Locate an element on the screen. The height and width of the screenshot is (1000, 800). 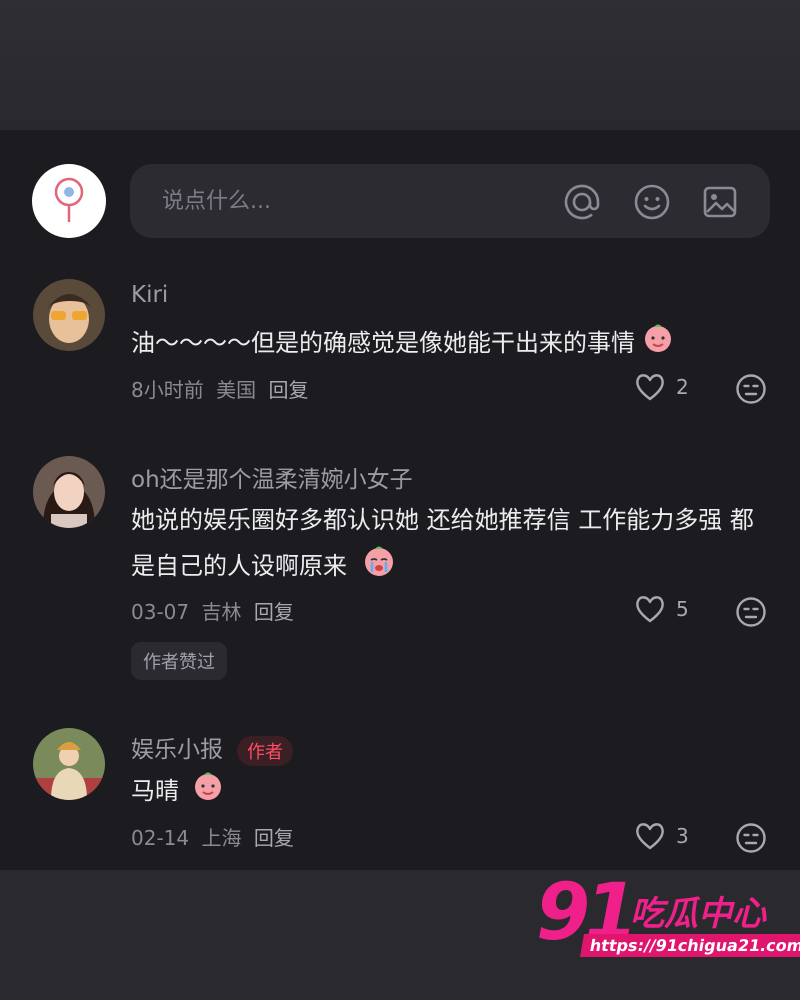
comment-text-content: 油～～～～但是的确感觉是像她能干出来的事情 is located at coordinates (383, 343).